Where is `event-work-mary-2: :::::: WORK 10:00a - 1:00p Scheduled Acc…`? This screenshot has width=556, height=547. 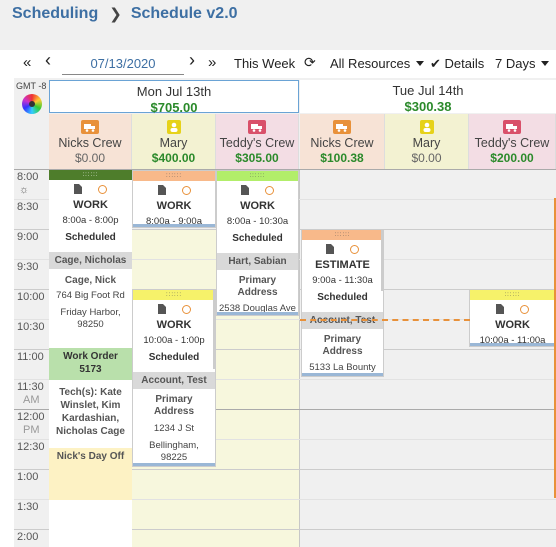
event-work-mary-2: :::::: WORK 10:00a - 1:00p Scheduled Acc… is located at coordinates (174, 378).